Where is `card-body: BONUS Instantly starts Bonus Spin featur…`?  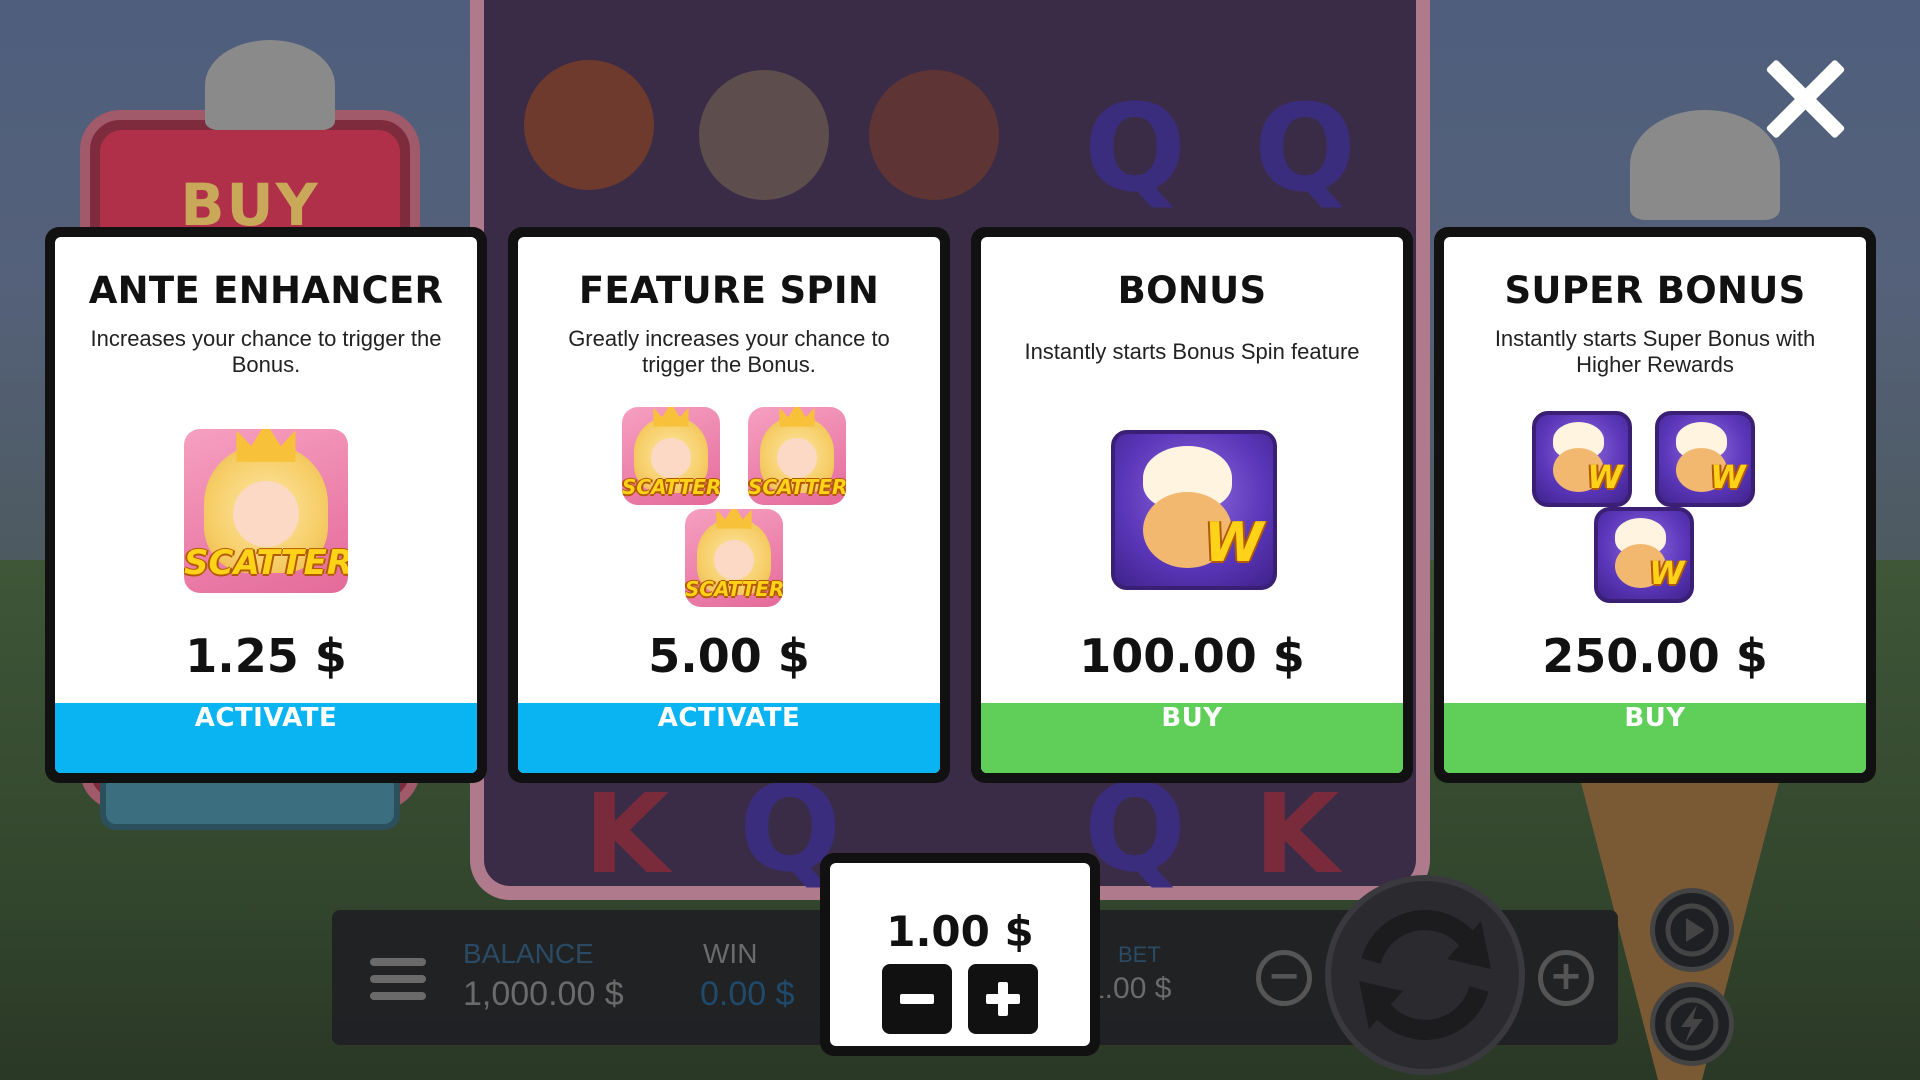
card-body: BONUS Instantly starts Bonus Spin featur… is located at coordinates (1192, 505).